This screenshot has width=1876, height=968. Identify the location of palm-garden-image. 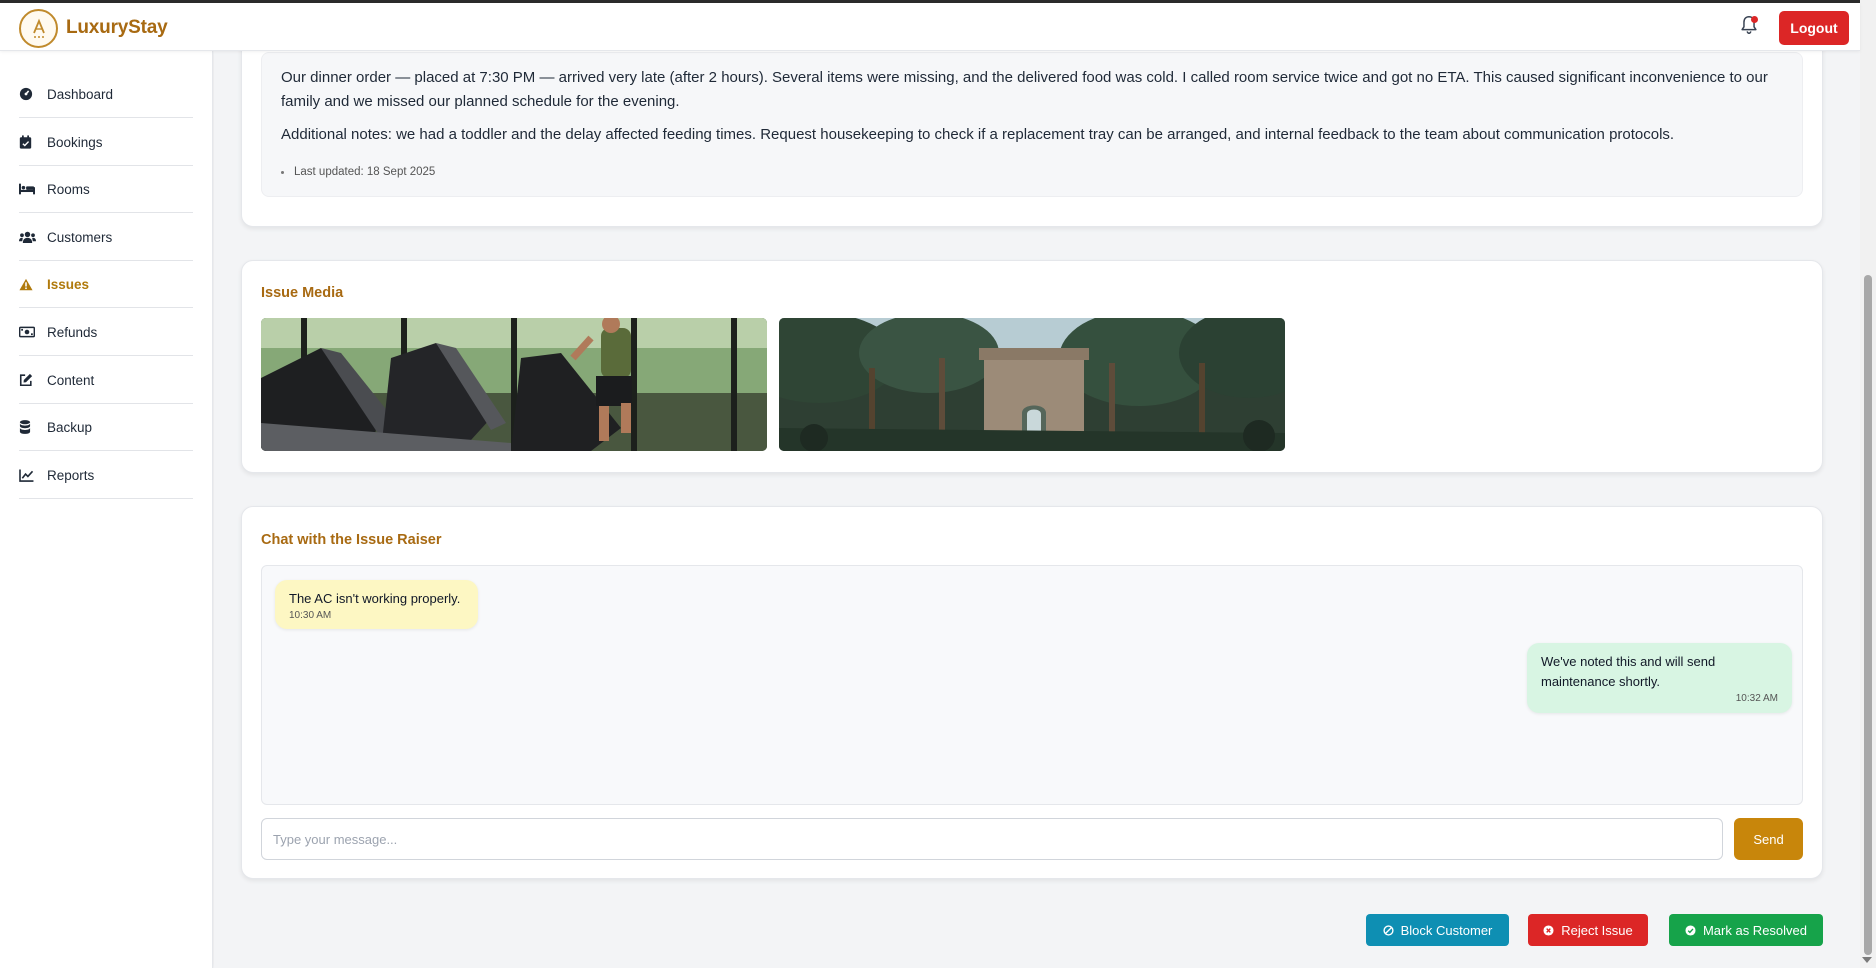
(1032, 384).